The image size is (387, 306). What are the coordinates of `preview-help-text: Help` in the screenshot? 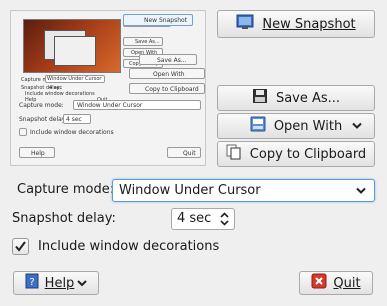 It's located at (38, 153).